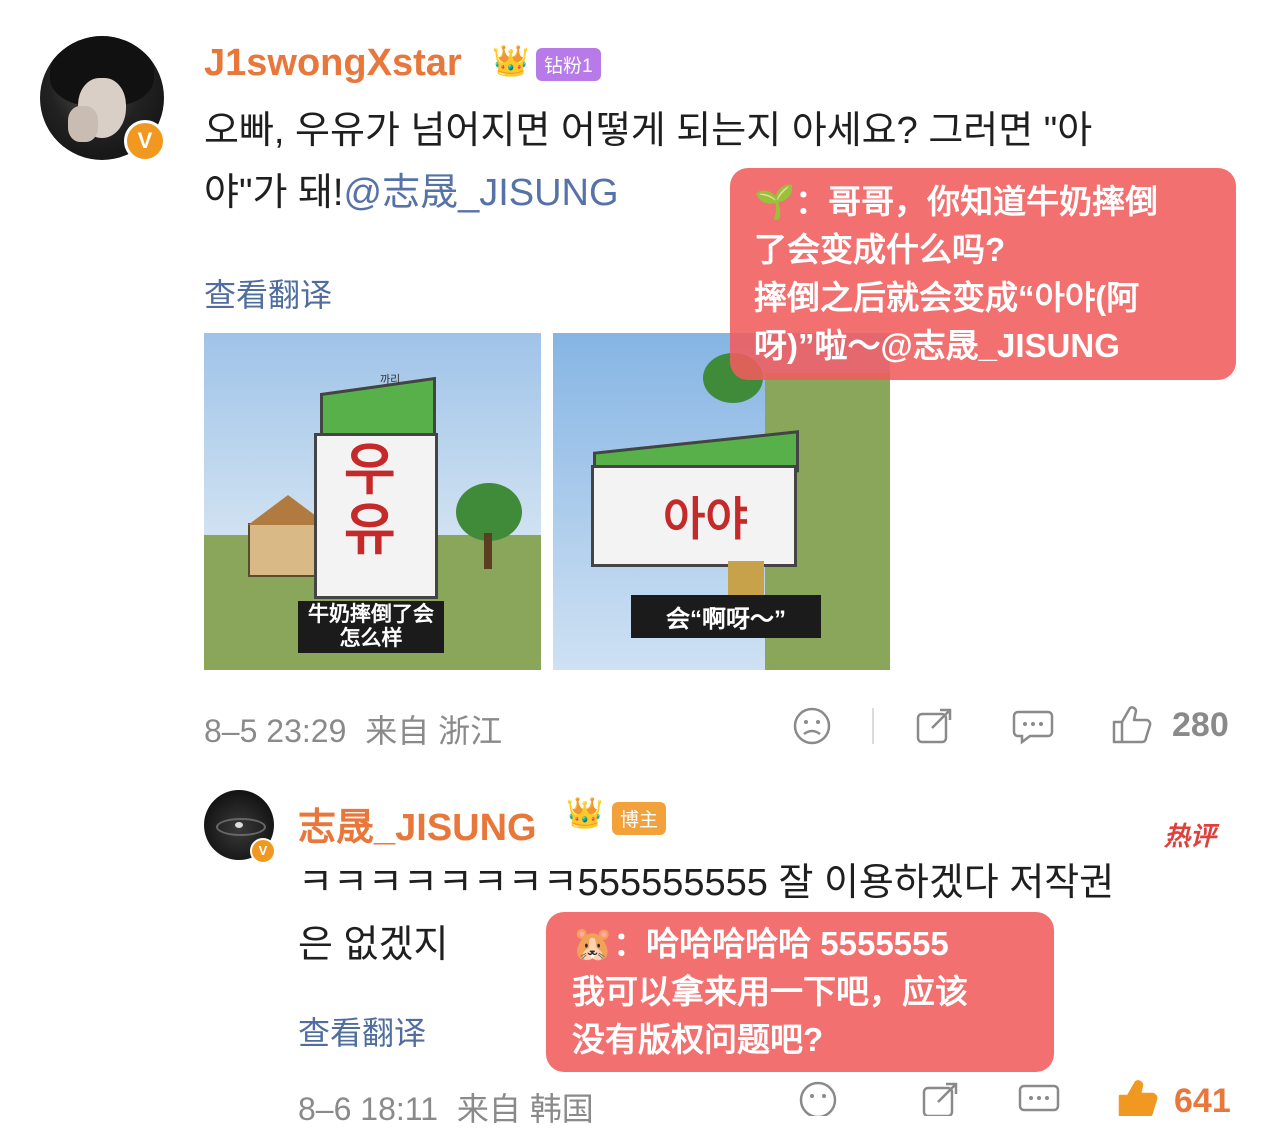 The image size is (1280, 1130). What do you see at coordinates (956, 201) in the screenshot?
I see `overlay-line-1: 🌱：哥哥，你知道牛奶摔倒` at bounding box center [956, 201].